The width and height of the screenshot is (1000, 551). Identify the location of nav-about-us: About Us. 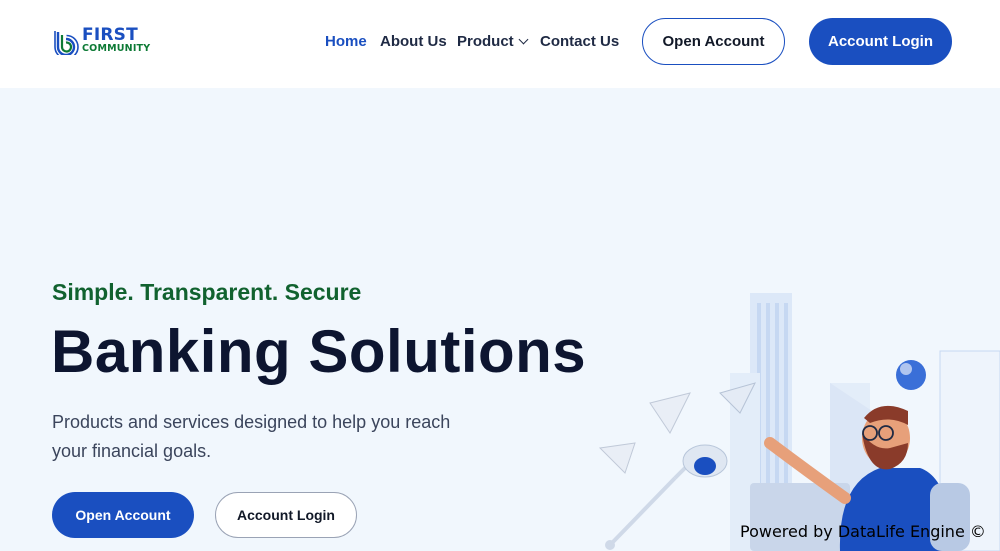
(413, 42).